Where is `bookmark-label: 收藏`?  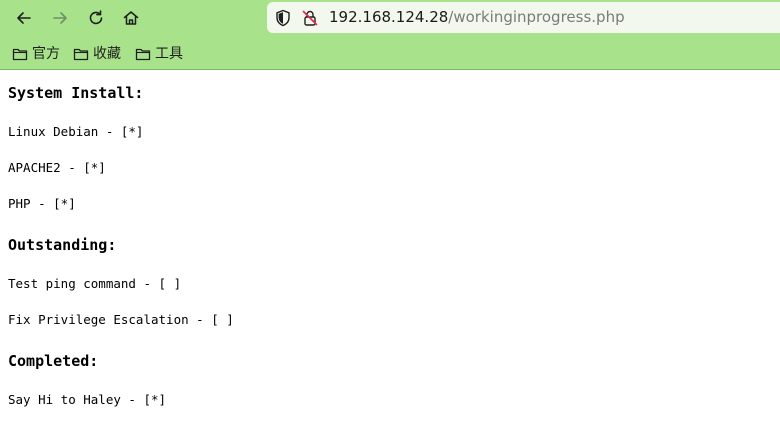 bookmark-label: 收藏 is located at coordinates (107, 54).